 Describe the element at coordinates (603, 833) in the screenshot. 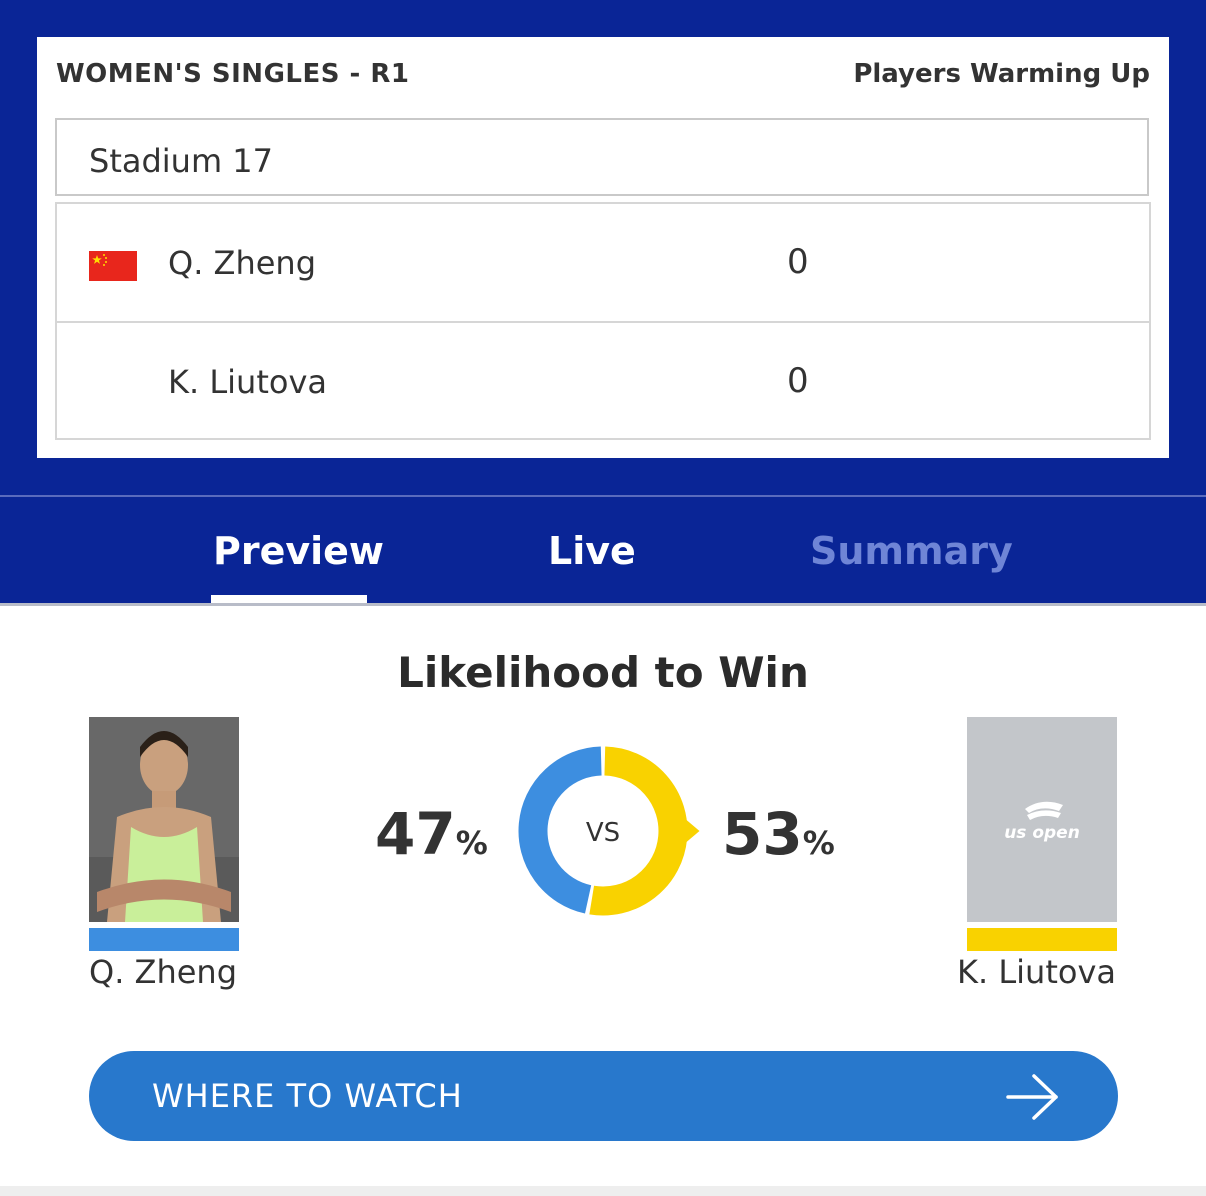

I see `vs-label: VS` at that location.